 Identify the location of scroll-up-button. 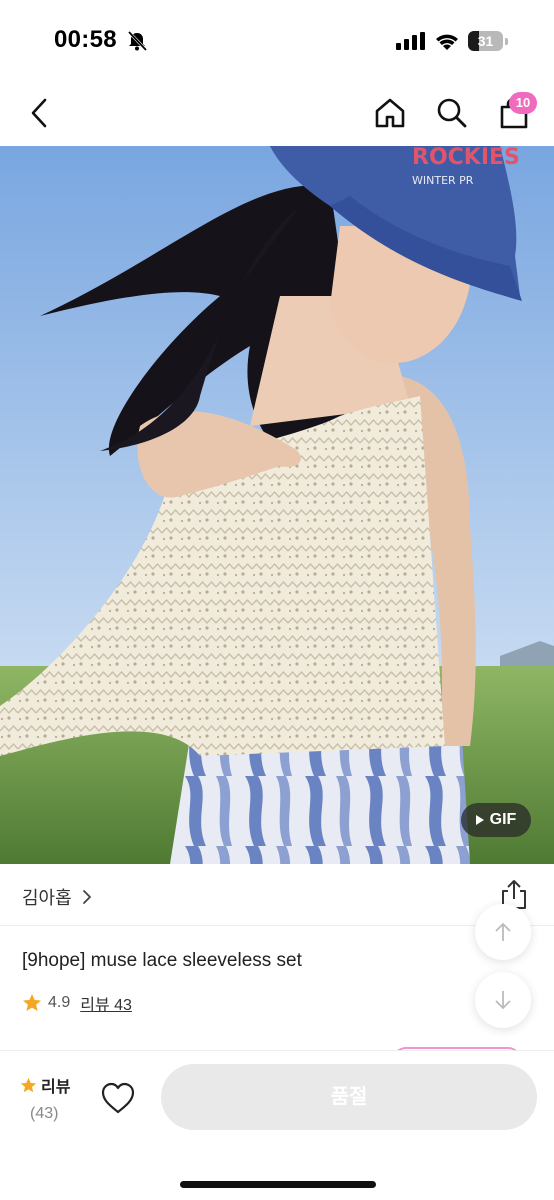
(503, 932).